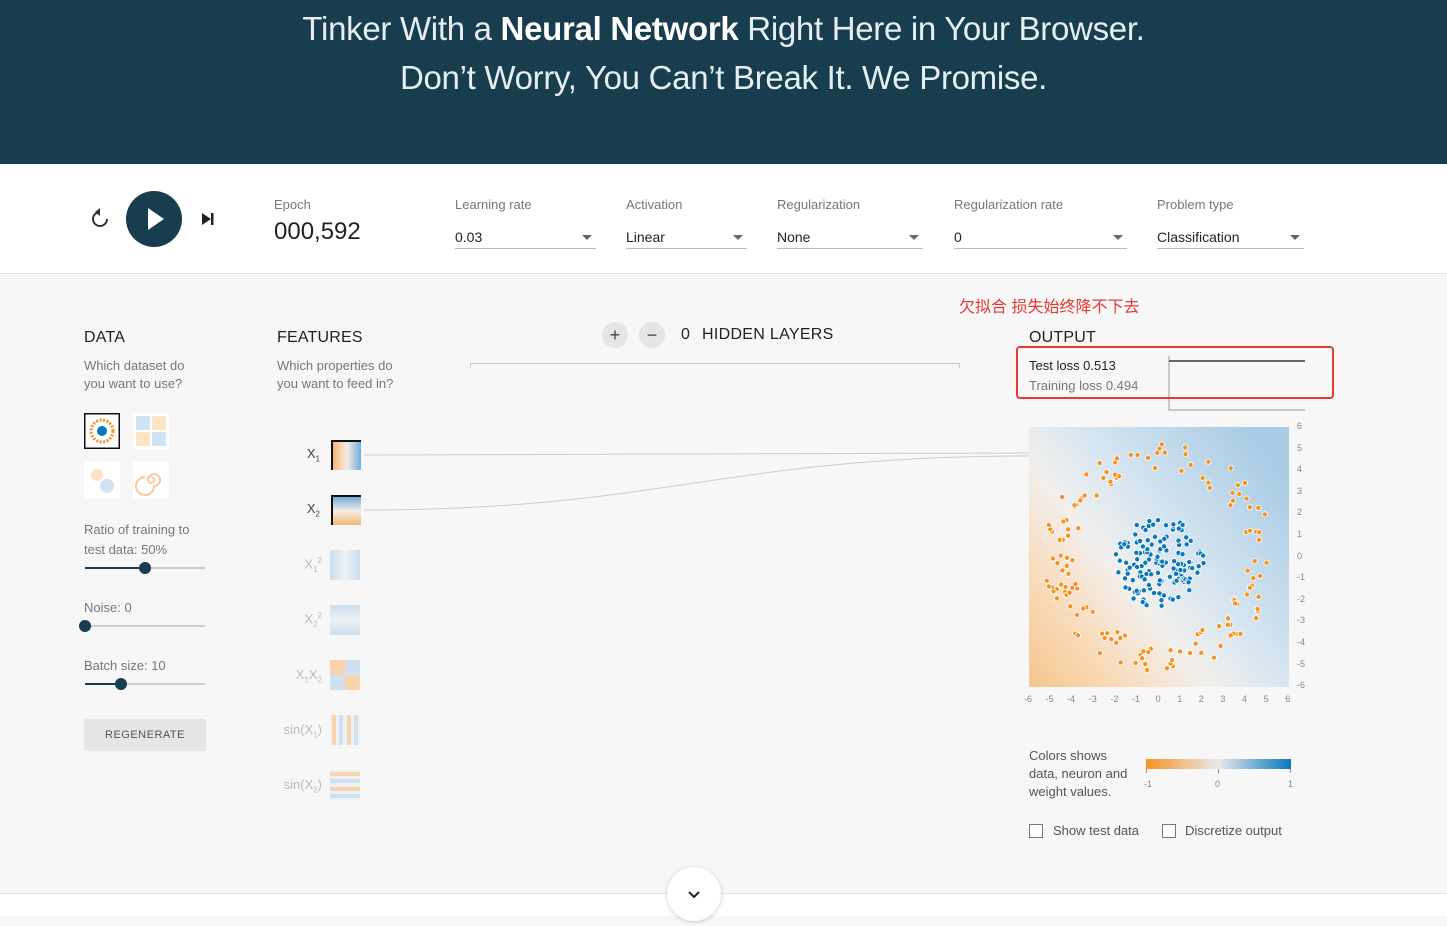 The width and height of the screenshot is (1447, 926). What do you see at coordinates (1301, 663) in the screenshot?
I see `y-tick-label: -5` at bounding box center [1301, 663].